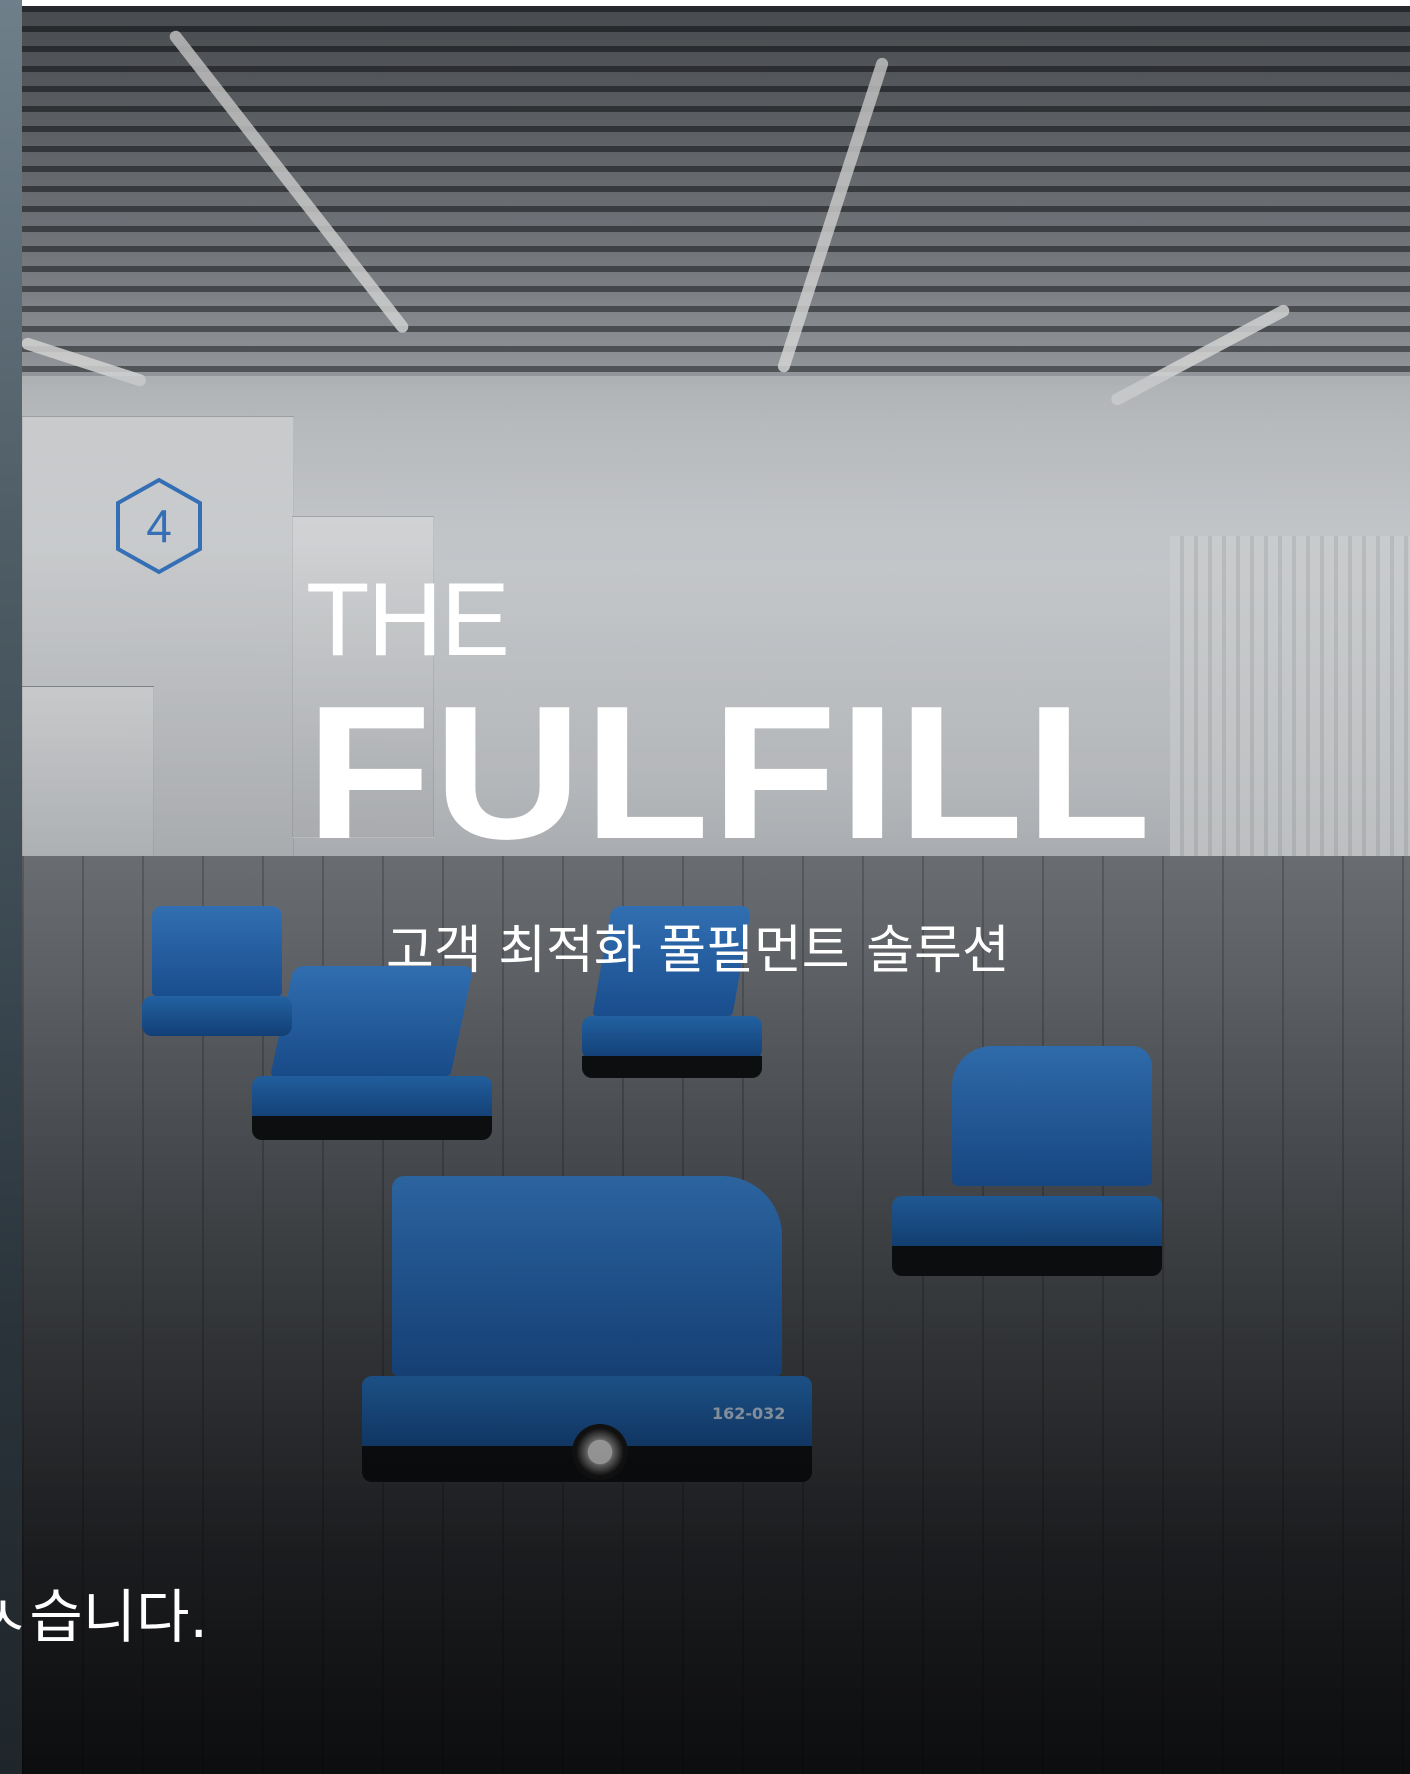 Image resolution: width=1410 pixels, height=1774 pixels. Describe the element at coordinates (698, 951) in the screenshot. I see `hero-subtitle: 고객 최적화 풀필먼트 솔루션` at that location.